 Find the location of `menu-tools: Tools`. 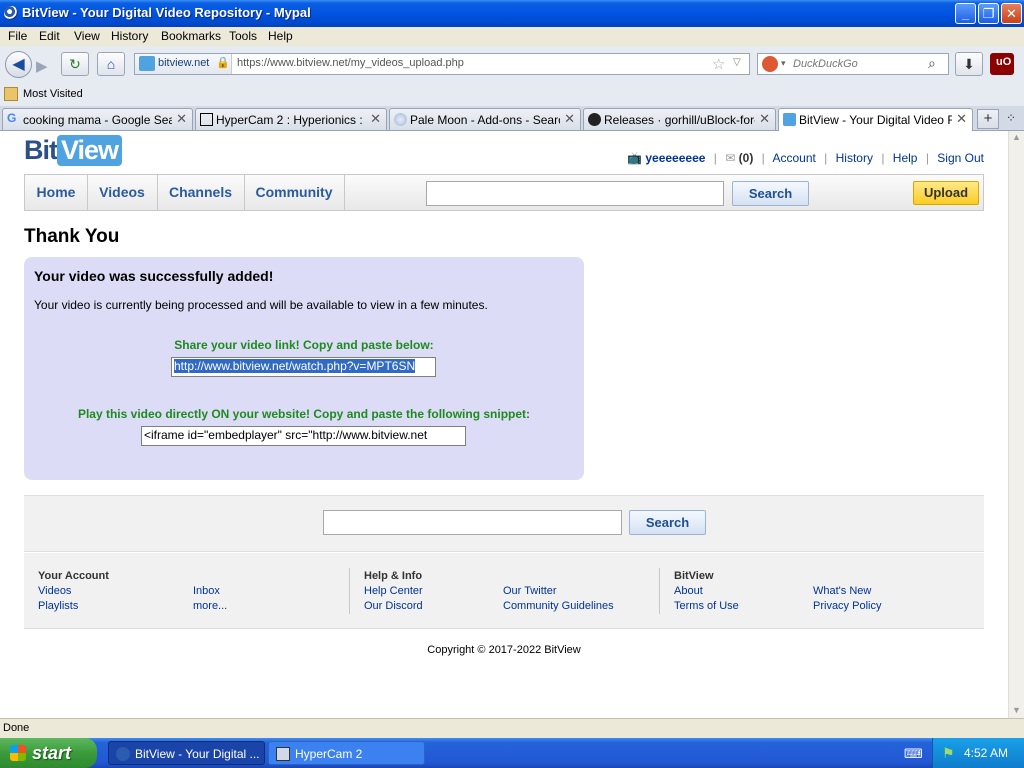

menu-tools: Tools is located at coordinates (243, 36).